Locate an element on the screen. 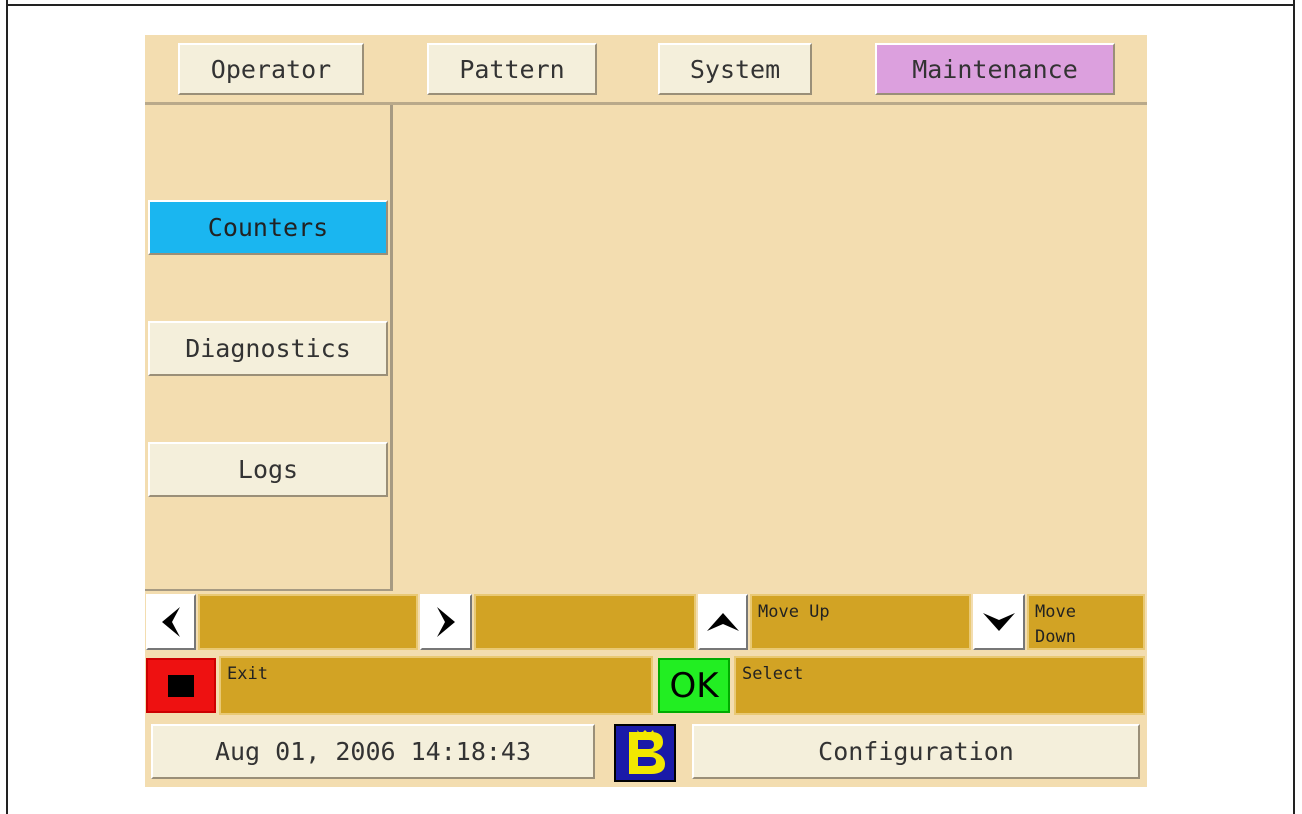  stop-icon is located at coordinates (181, 685).